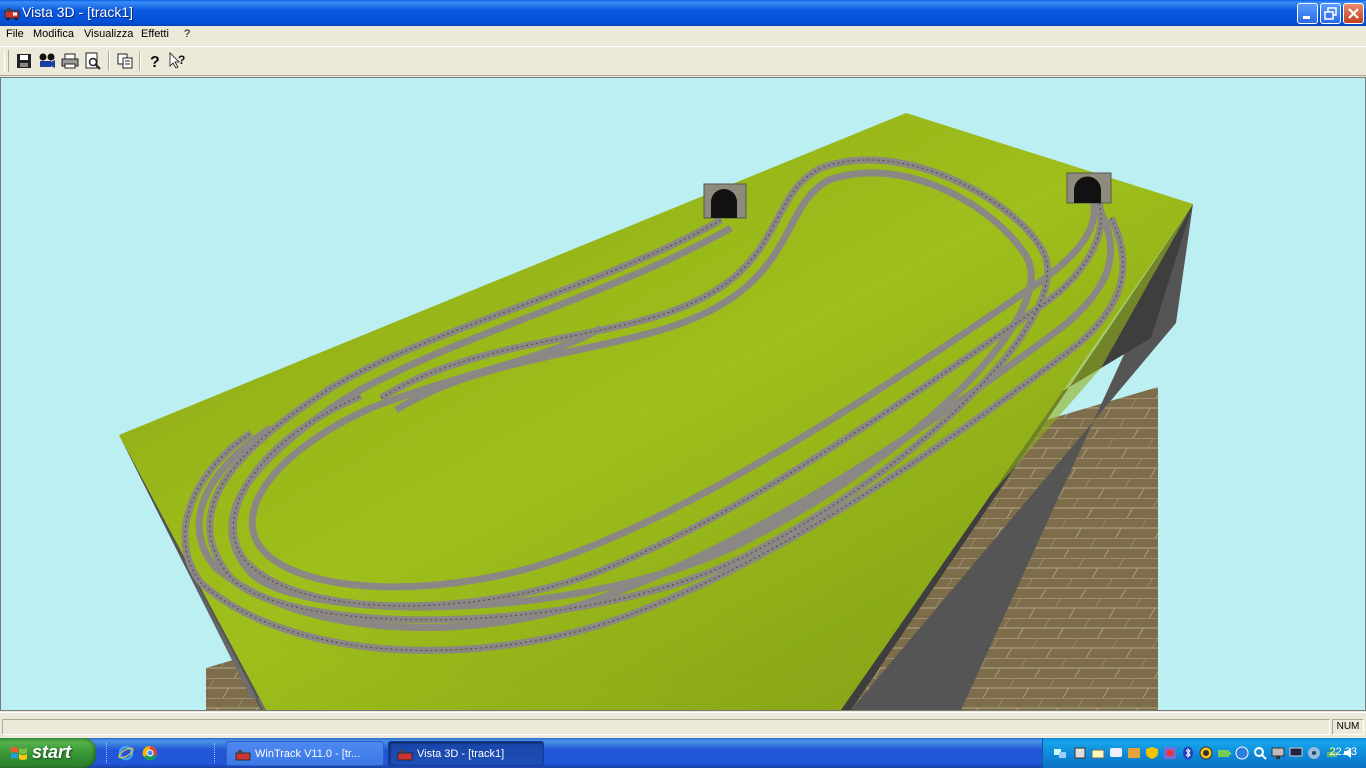 The width and height of the screenshot is (1366, 768). I want to click on task-button-vista-3d: Vista 3D - [track1], so click(466, 753).